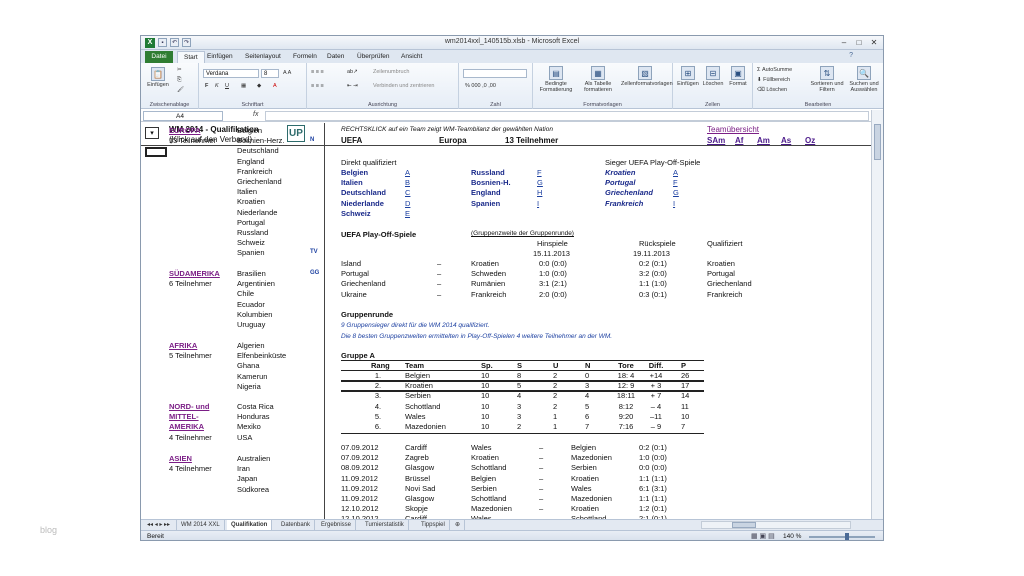 The width and height of the screenshot is (1024, 576). Describe the element at coordinates (186, 426) in the screenshot. I see `confederation-link: AMERIKA` at that location.